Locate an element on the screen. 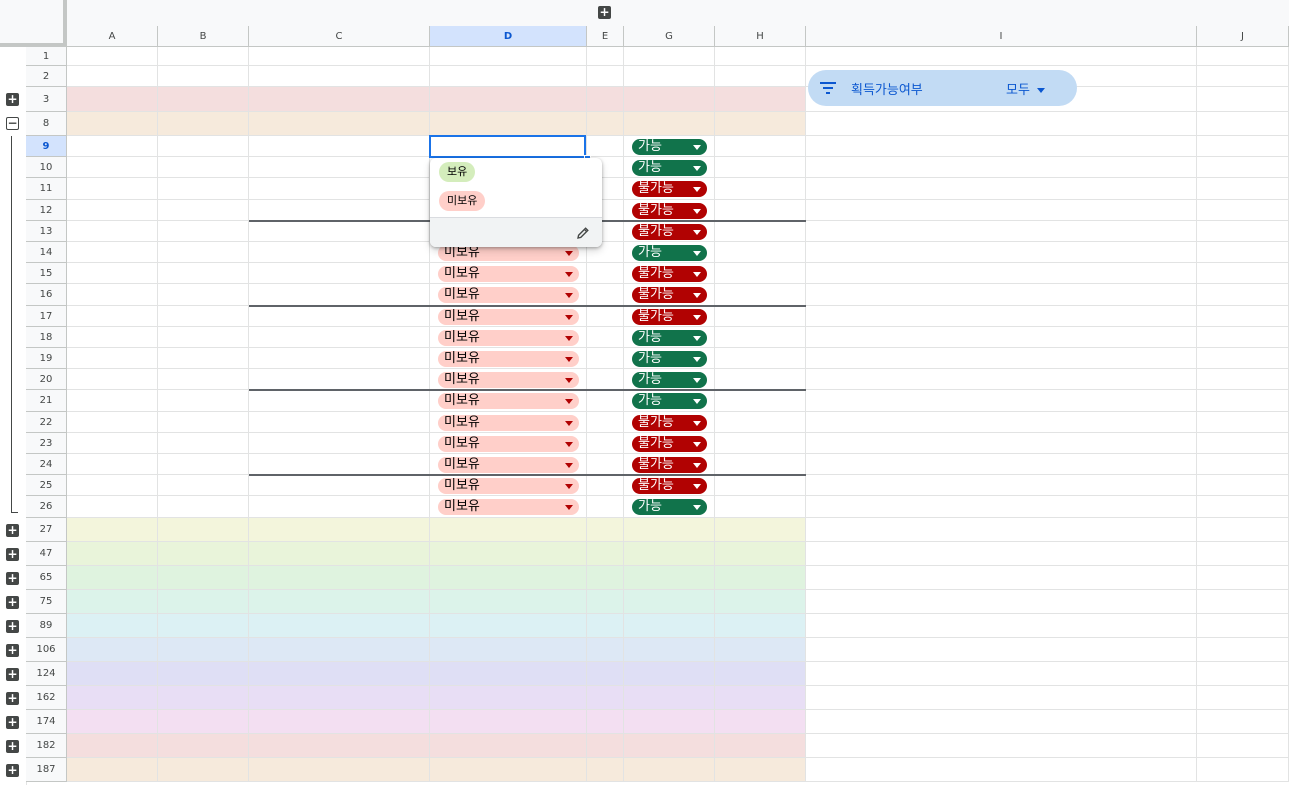 This screenshot has height=785, width=1289. column-header-g: G is located at coordinates (669, 36).